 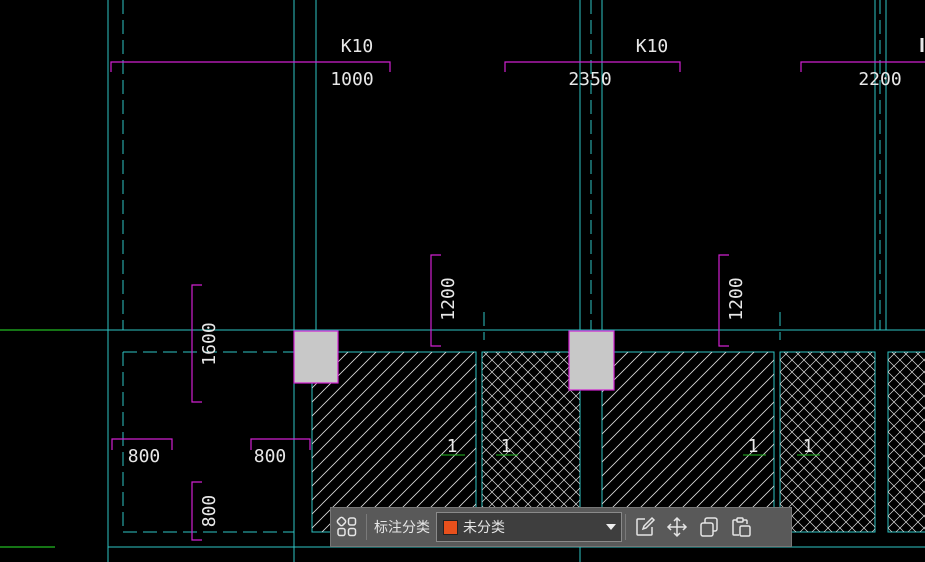 I want to click on edit-button, so click(x=645, y=527).